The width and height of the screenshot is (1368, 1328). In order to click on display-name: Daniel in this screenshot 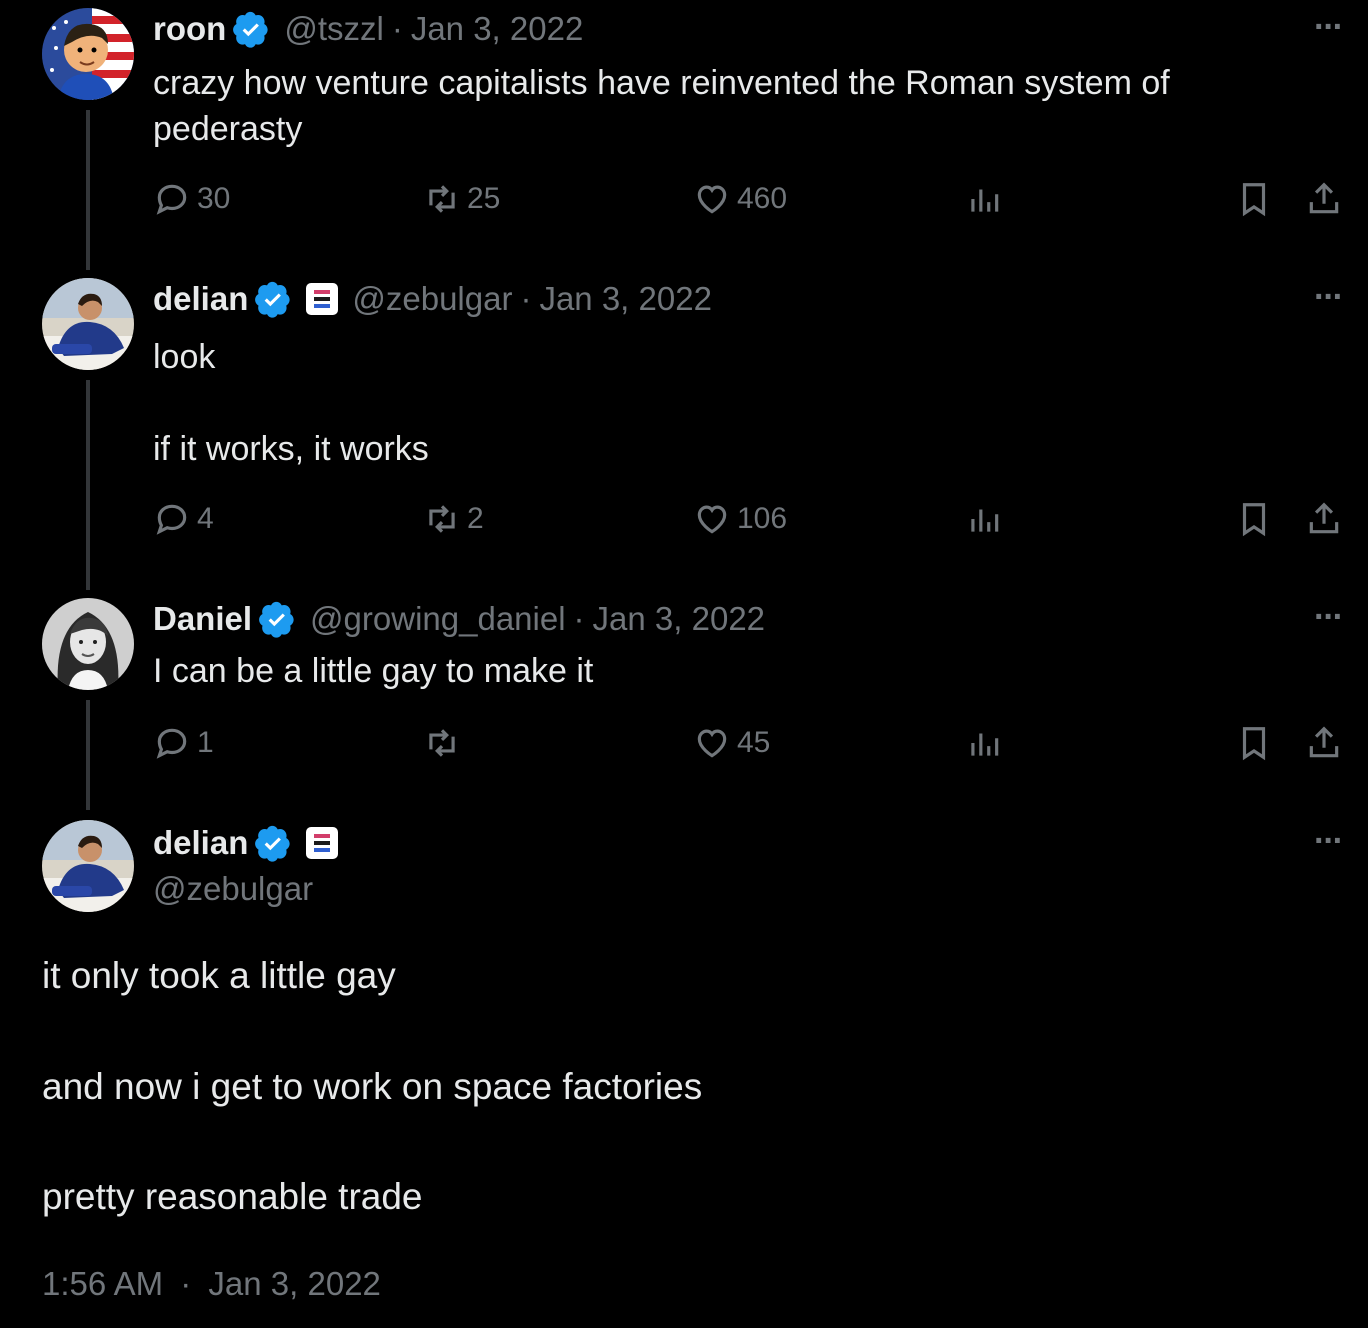, I will do `click(202, 619)`.